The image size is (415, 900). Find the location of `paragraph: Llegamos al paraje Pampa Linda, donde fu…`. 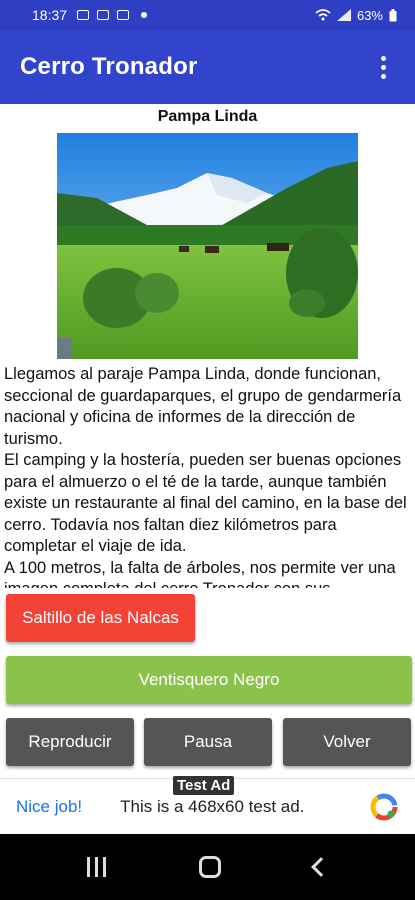

paragraph: Llegamos al paraje Pampa Linda, donde fu… is located at coordinates (203, 406).